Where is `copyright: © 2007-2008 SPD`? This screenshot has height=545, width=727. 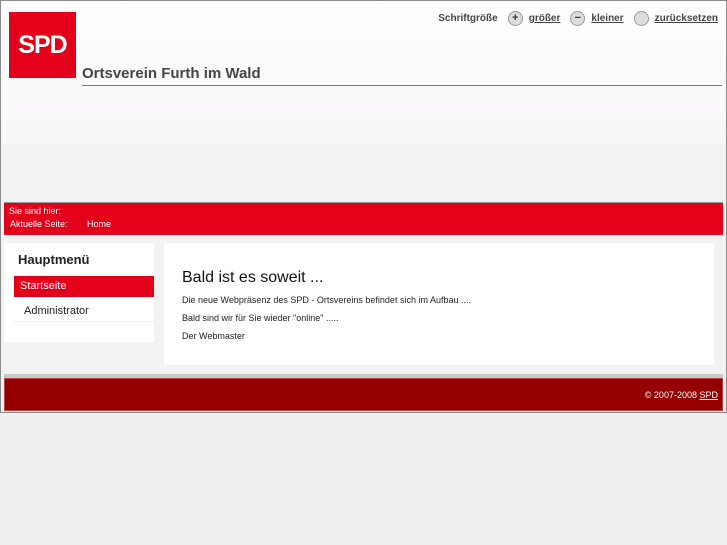
copyright: © 2007-2008 SPD is located at coordinates (681, 395).